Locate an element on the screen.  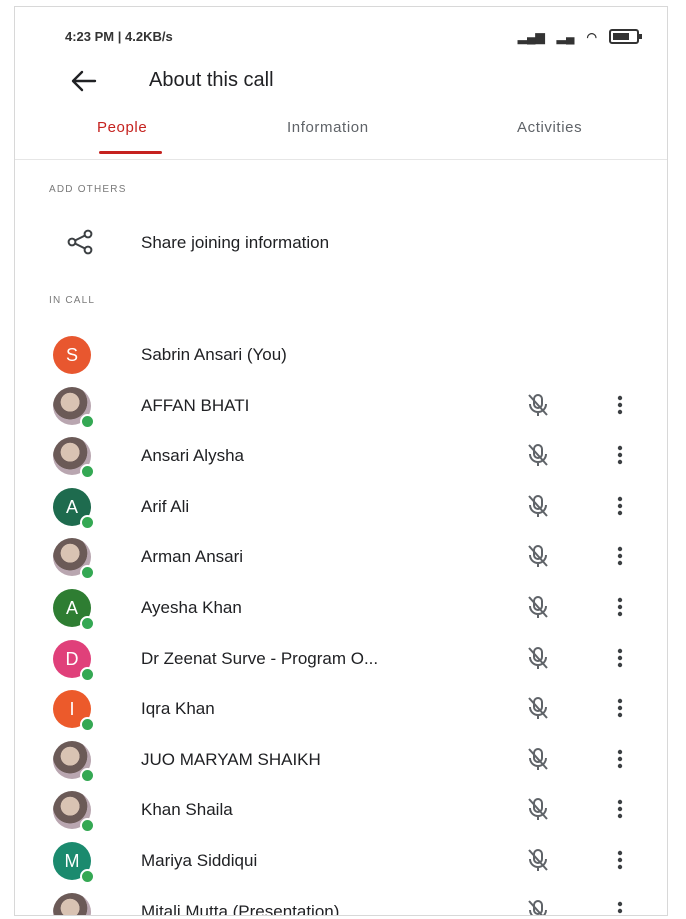
participant-row: Mitali Mutta (Presentation) is located at coordinates (341, 901).